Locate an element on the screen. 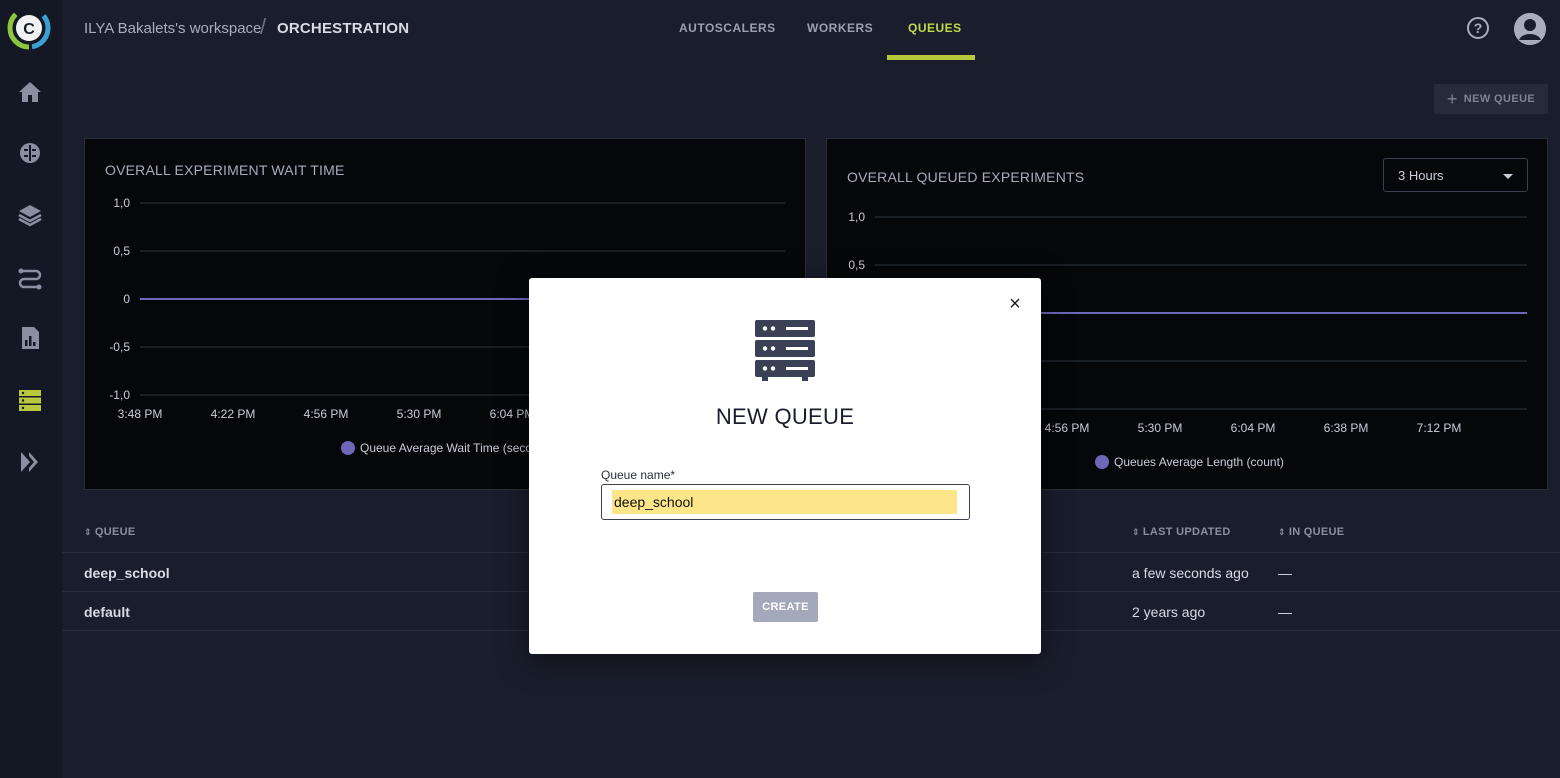 The image size is (1560, 778). close-icon: × is located at coordinates (1015, 304).